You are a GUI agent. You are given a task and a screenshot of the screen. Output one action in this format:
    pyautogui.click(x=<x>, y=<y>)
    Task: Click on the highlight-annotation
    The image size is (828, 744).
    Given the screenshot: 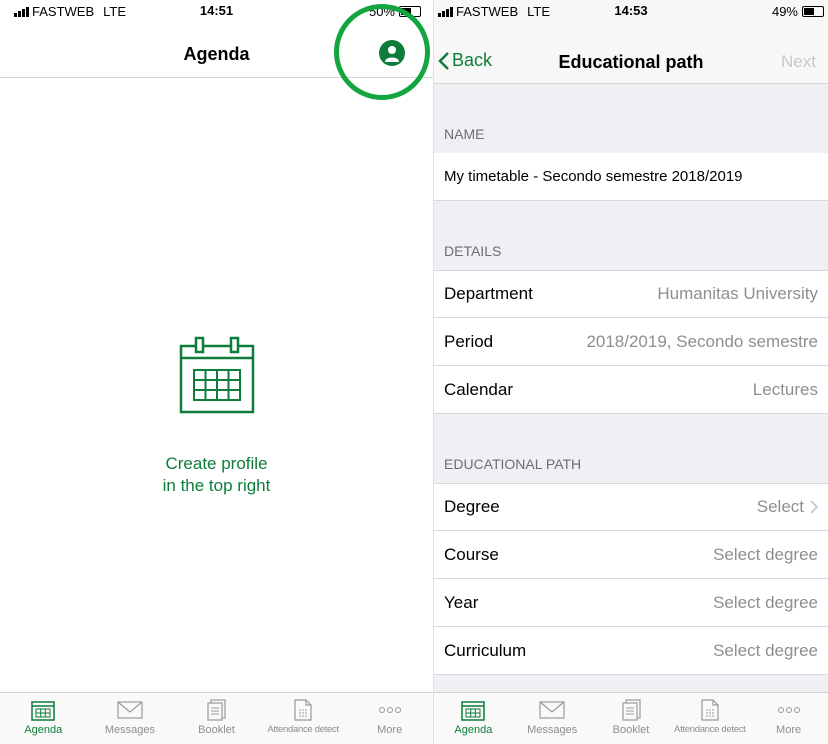 What is the action you would take?
    pyautogui.click(x=382, y=52)
    